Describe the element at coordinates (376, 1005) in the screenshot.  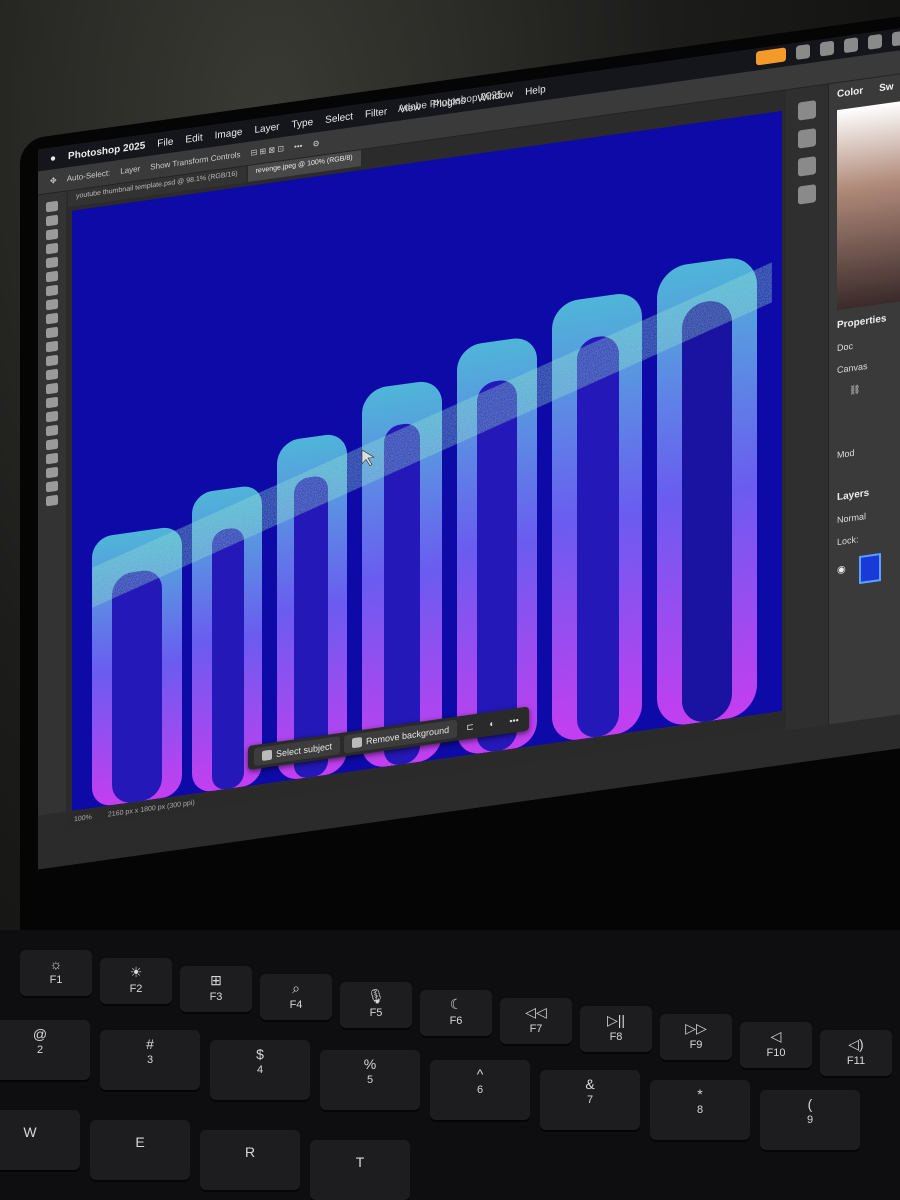
I see `key-fn-5: 🎙 F5` at that location.